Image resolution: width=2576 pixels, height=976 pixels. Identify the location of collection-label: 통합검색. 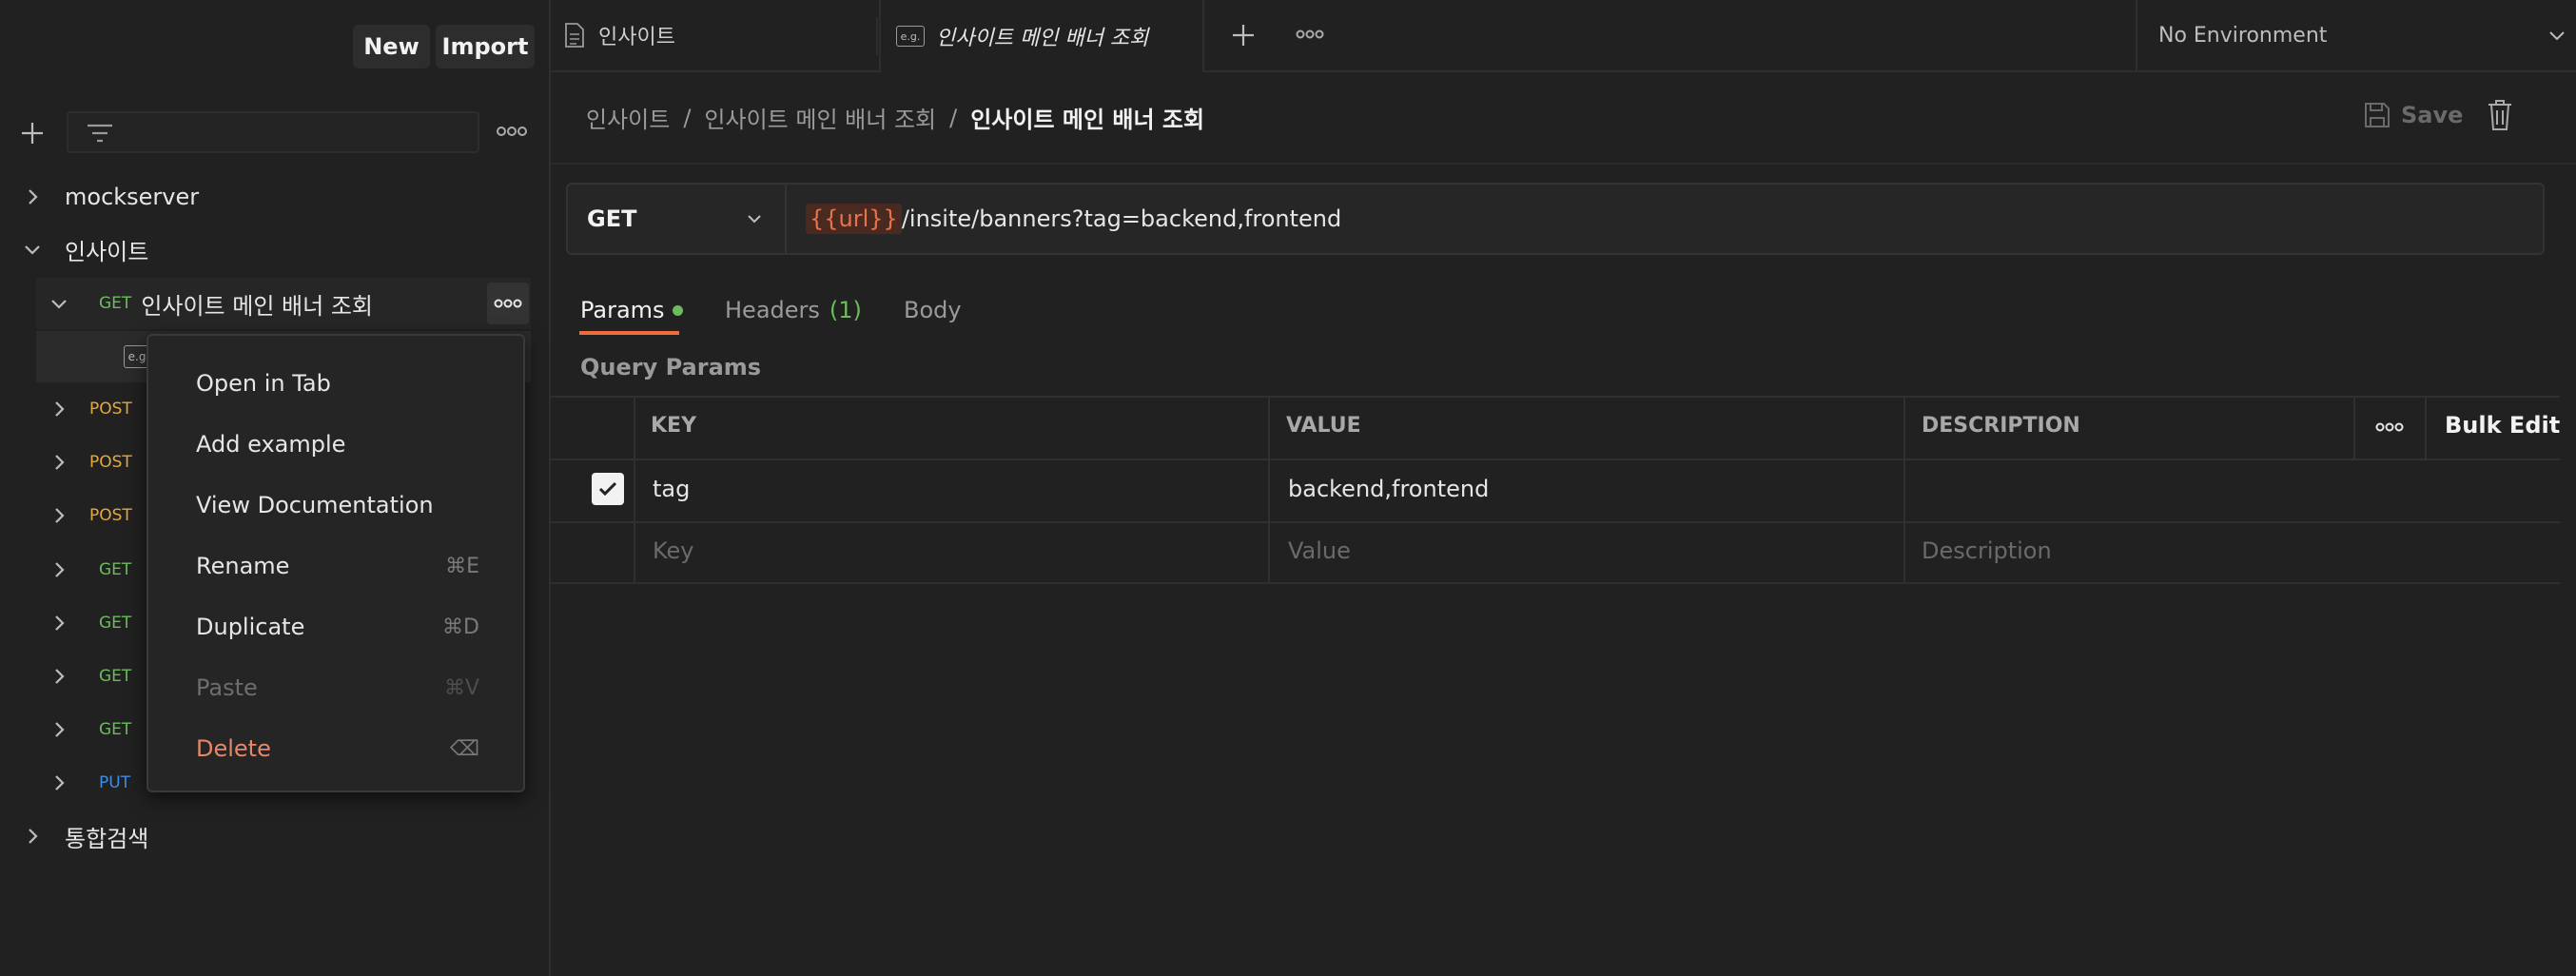
(107, 838).